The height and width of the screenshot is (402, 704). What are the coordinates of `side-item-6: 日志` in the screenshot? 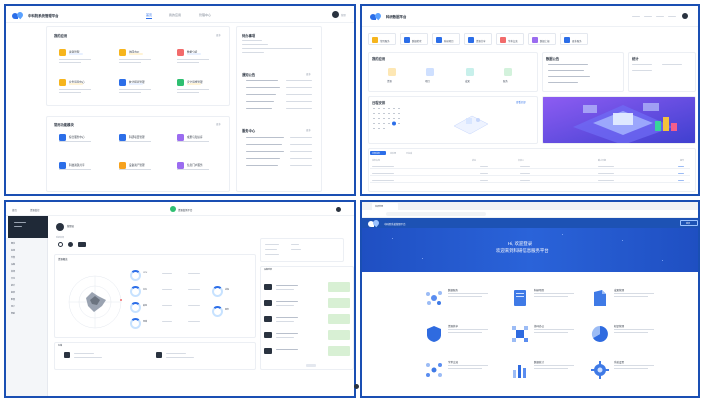 It's located at (13, 278).